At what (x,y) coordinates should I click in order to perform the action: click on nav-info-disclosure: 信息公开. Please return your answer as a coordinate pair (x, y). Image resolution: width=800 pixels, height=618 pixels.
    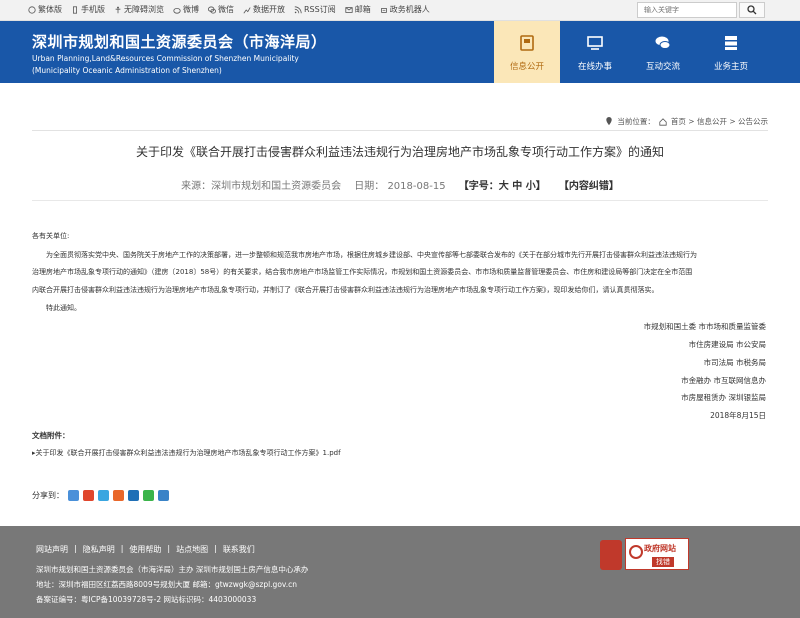
    Looking at the image, I should click on (527, 52).